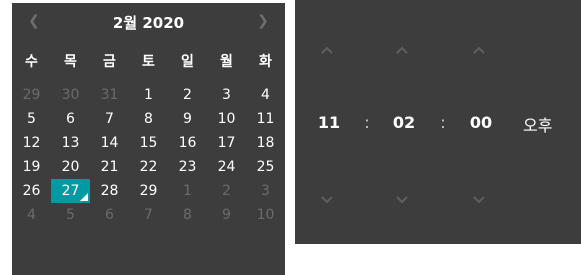  Describe the element at coordinates (109, 143) in the screenshot. I see `day-cell: 14` at that location.